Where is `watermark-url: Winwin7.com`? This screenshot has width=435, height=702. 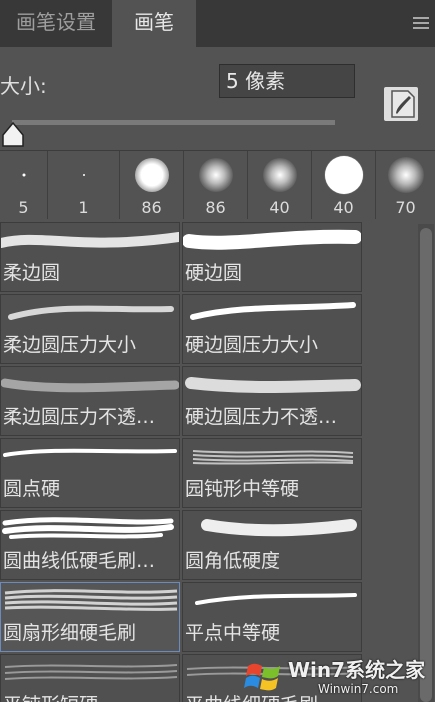 watermark-url: Winwin7.com is located at coordinates (358, 689).